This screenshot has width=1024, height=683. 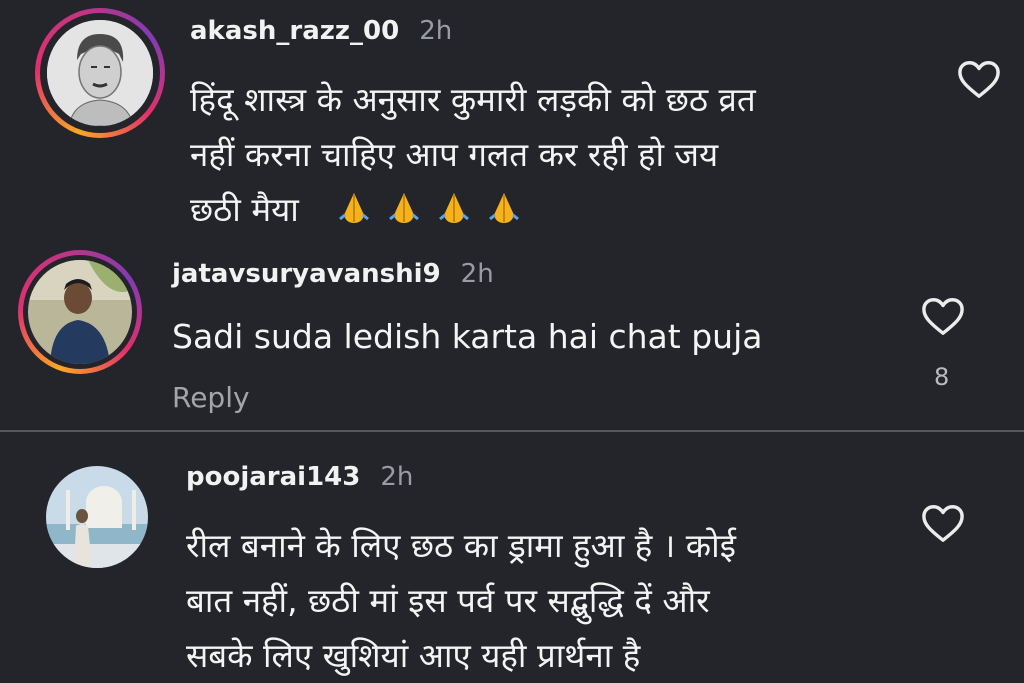 I want to click on comment-username: jatavsuryavanshi9, so click(x=306, y=274).